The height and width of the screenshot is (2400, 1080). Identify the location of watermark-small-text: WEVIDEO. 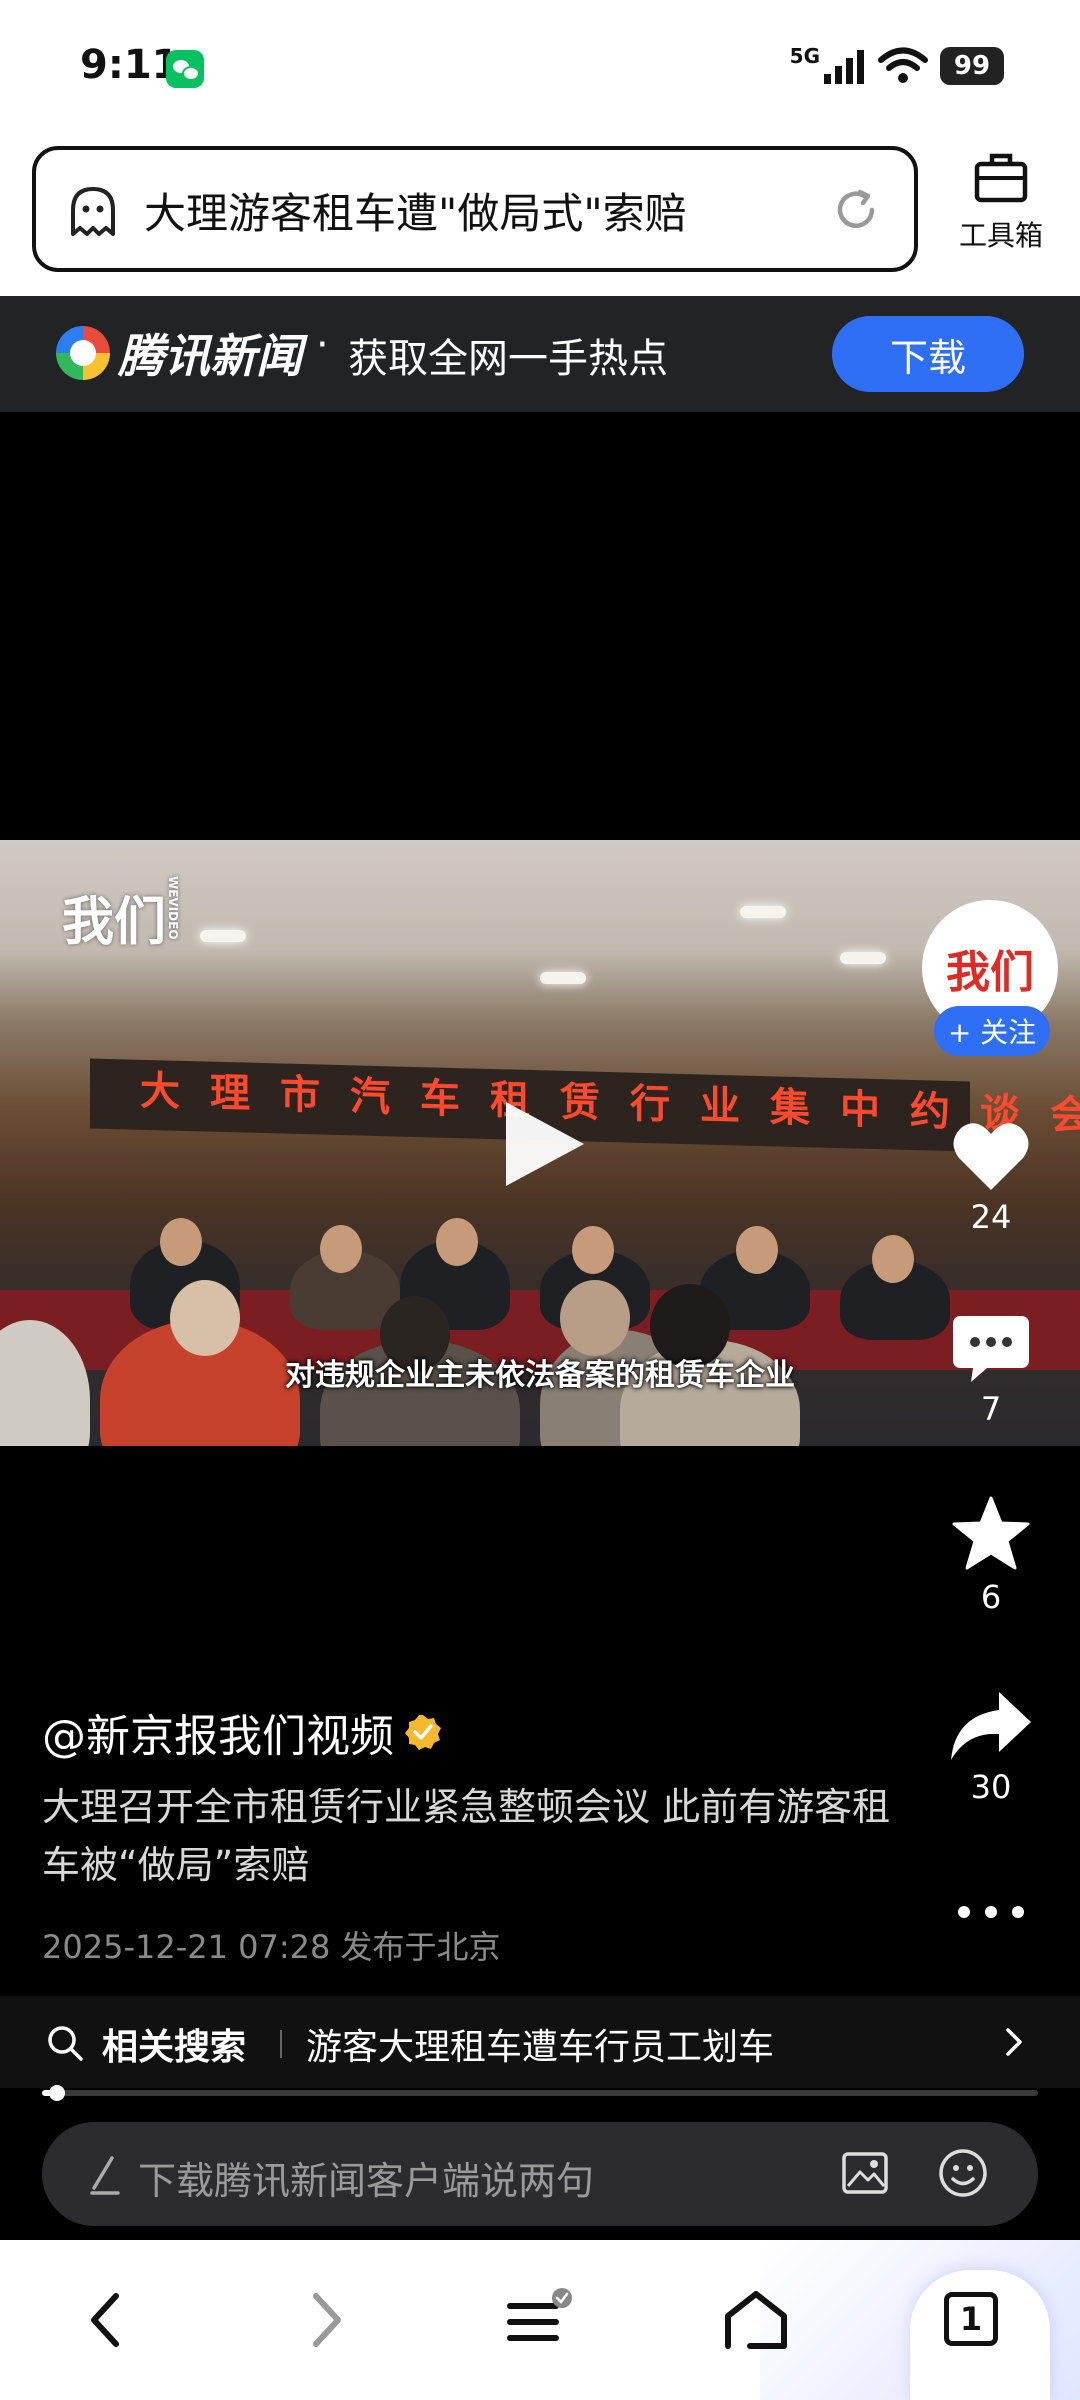
(173, 908).